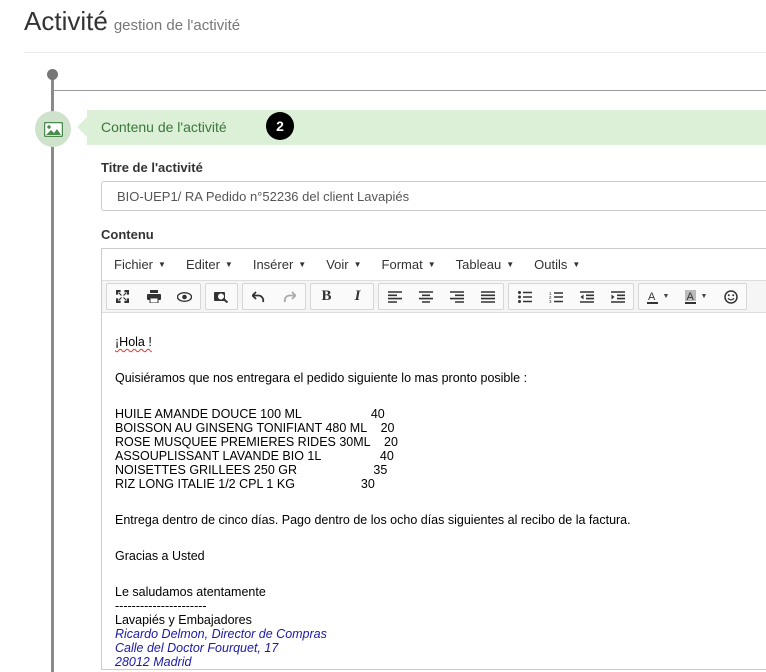 The height and width of the screenshot is (672, 766). Describe the element at coordinates (425, 296) in the screenshot. I see `align-center-icon` at that location.